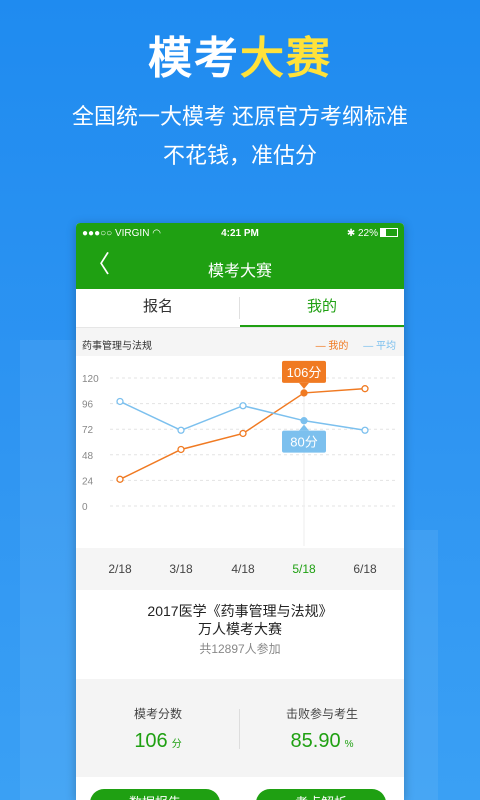 The width and height of the screenshot is (480, 800). I want to click on score-stat: 模考分数 106 分, so click(158, 728).